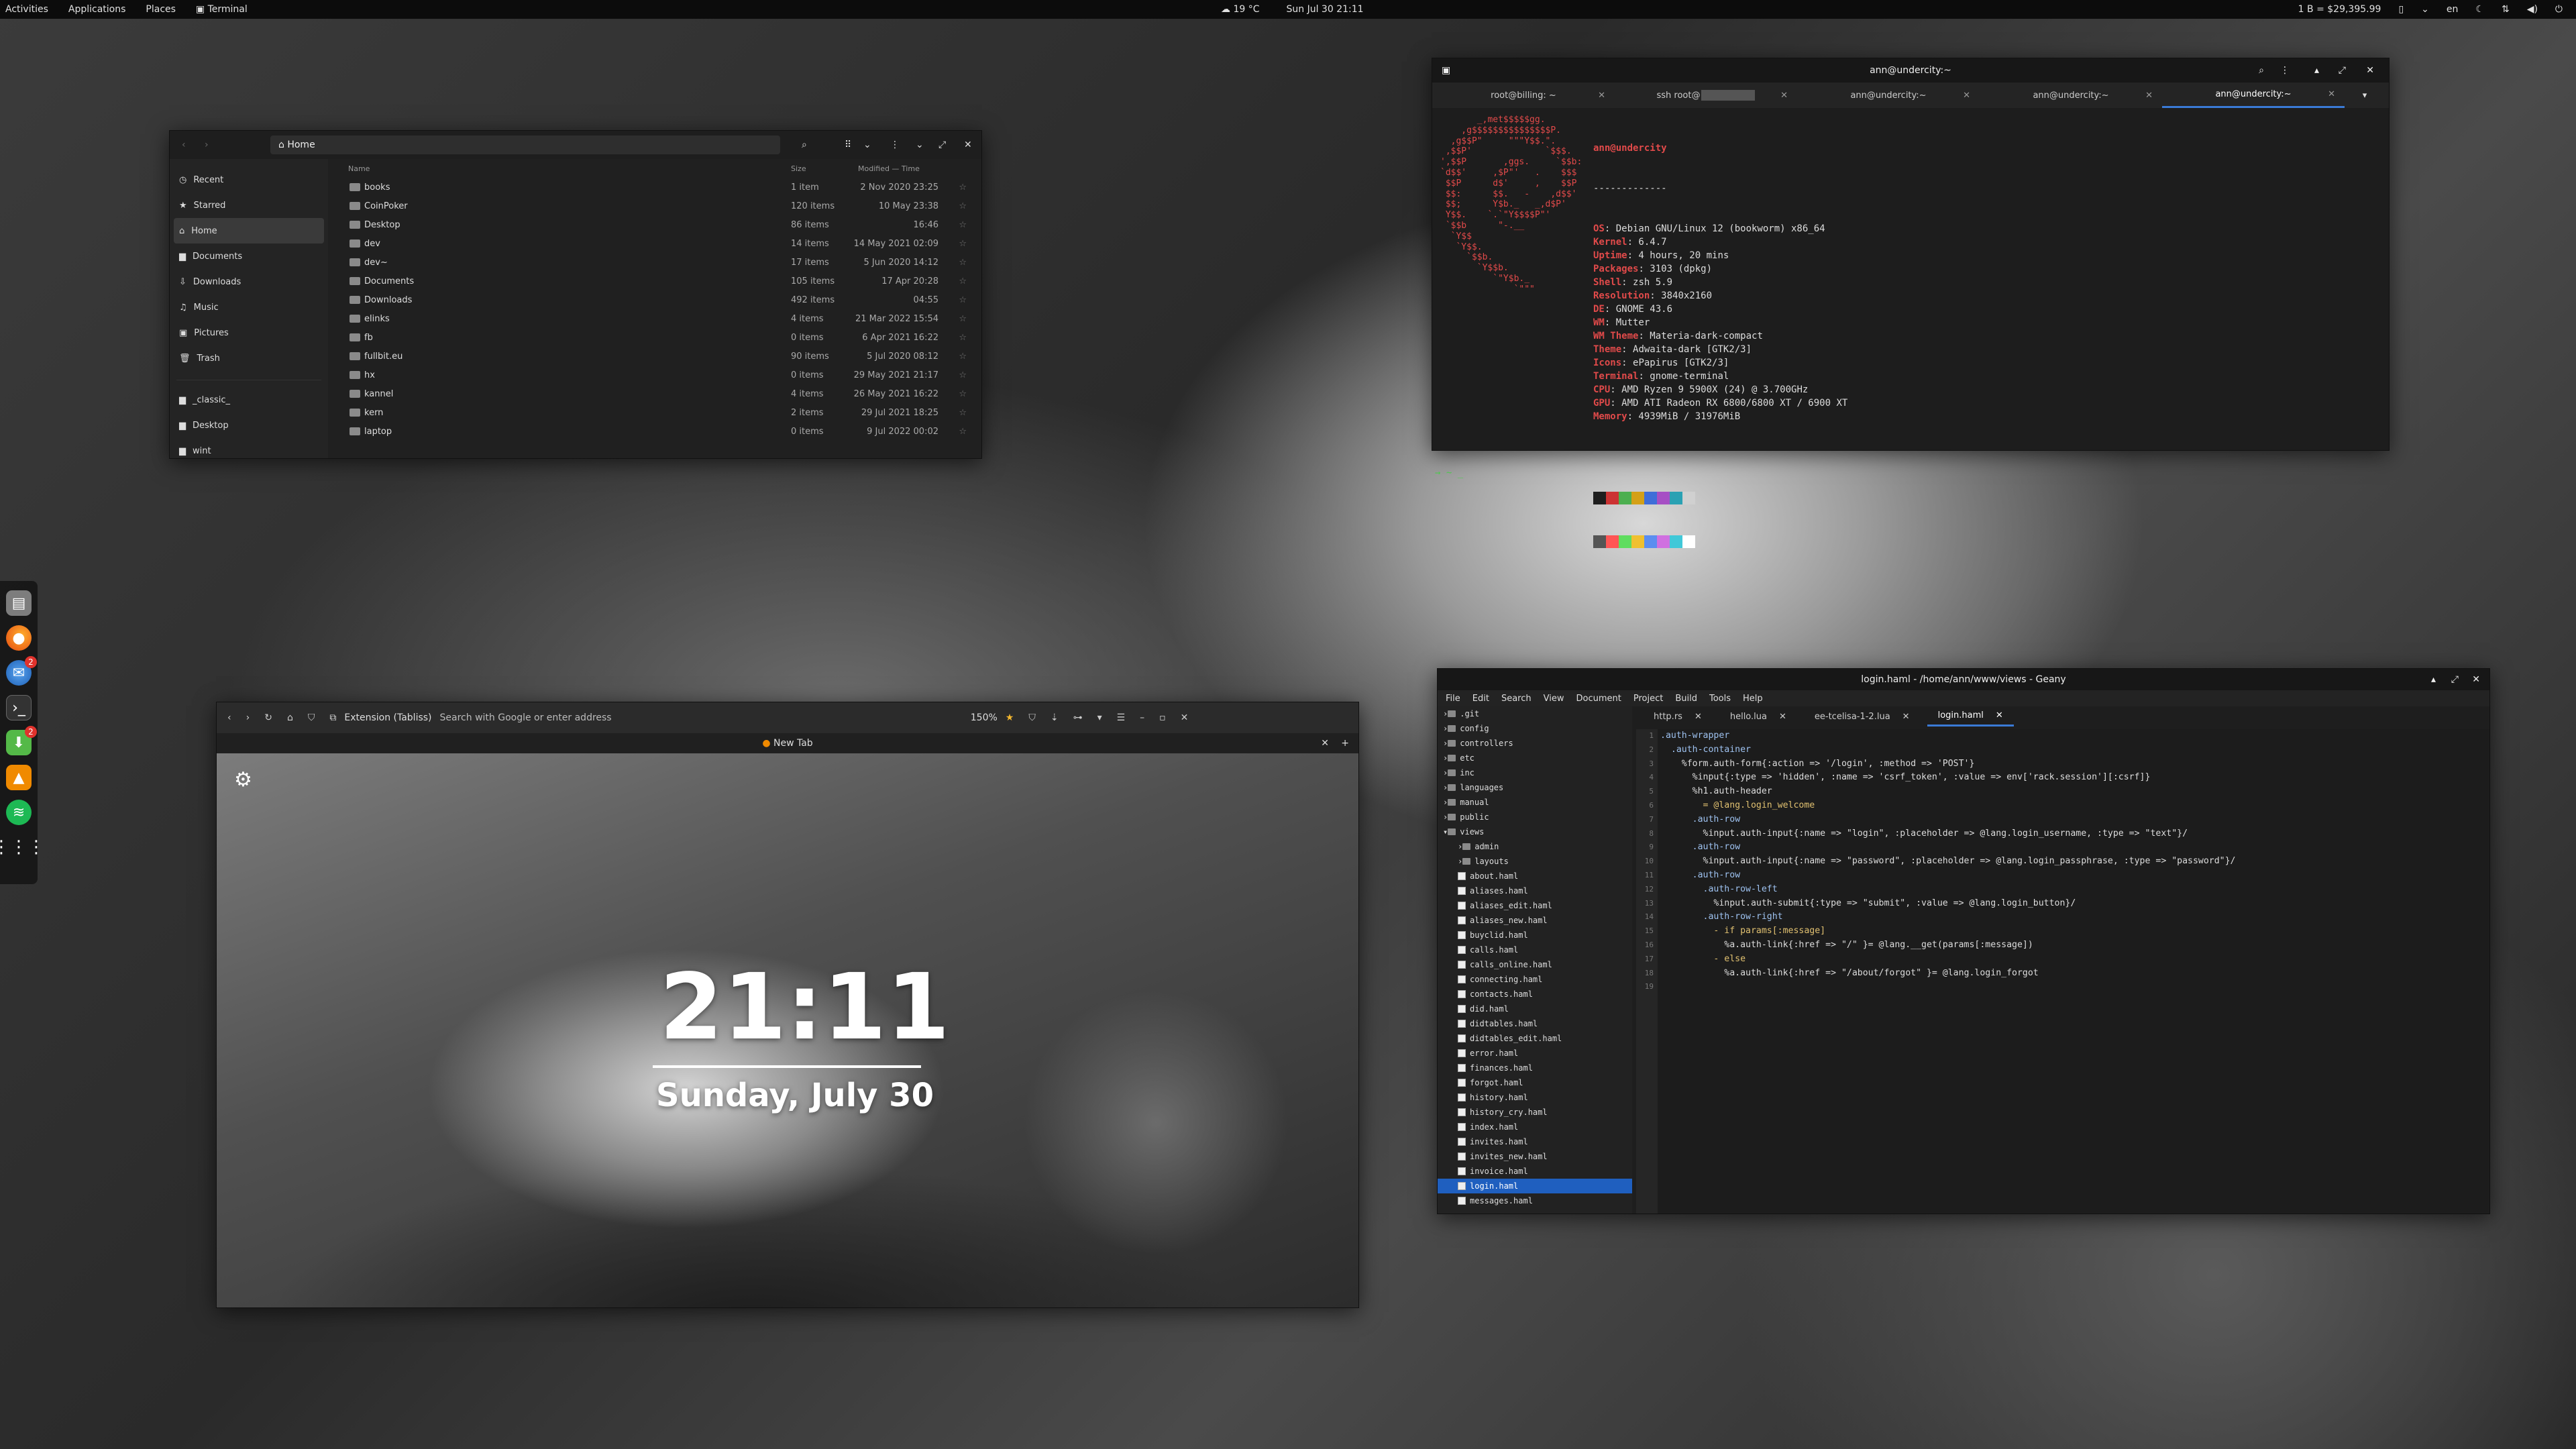 The height and width of the screenshot is (1449, 2576). I want to click on software-icon: ⬇ 2, so click(21, 740).